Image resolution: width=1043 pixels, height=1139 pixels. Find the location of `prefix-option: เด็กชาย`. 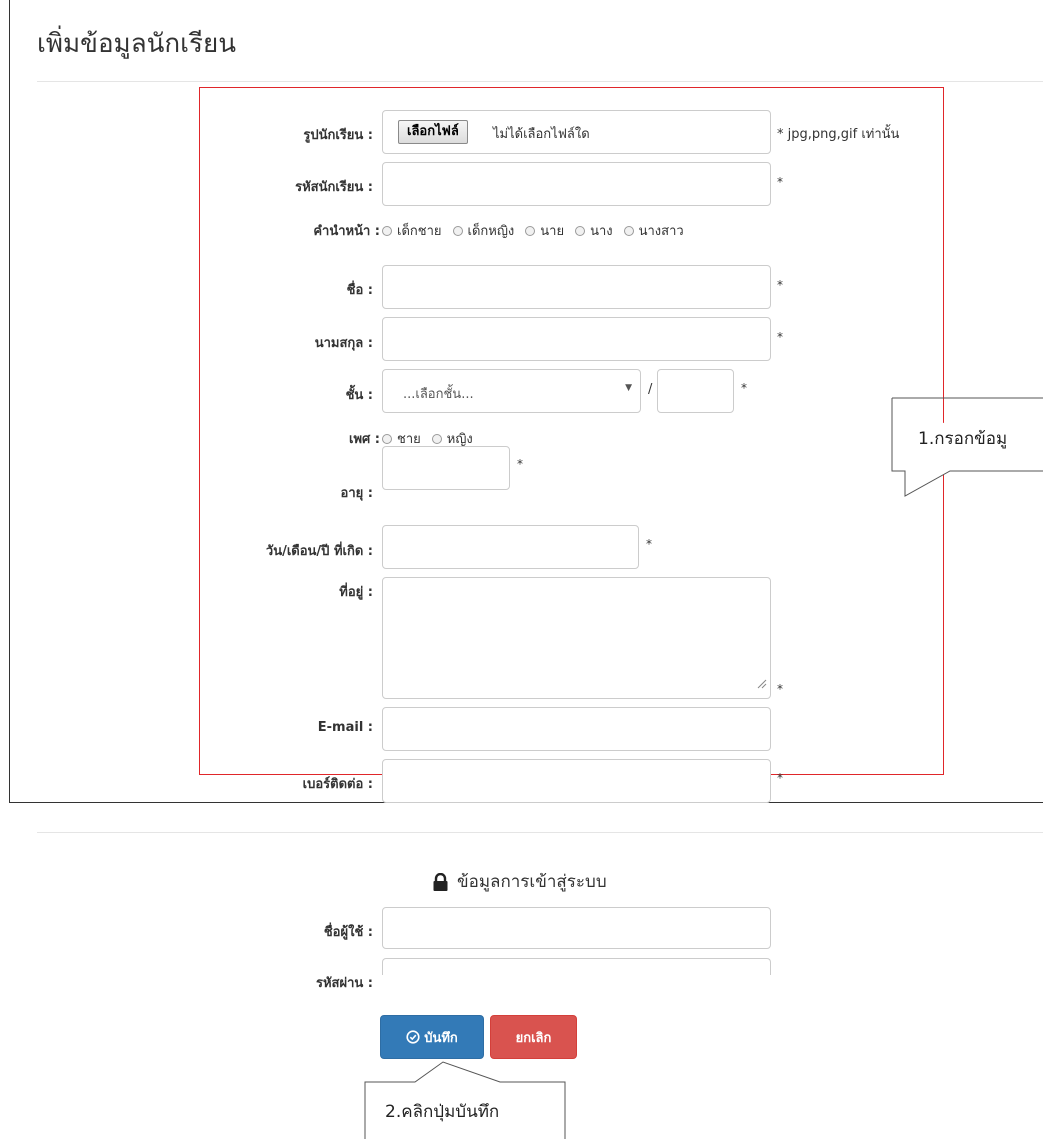

prefix-option: เด็กชาย is located at coordinates (412, 230).